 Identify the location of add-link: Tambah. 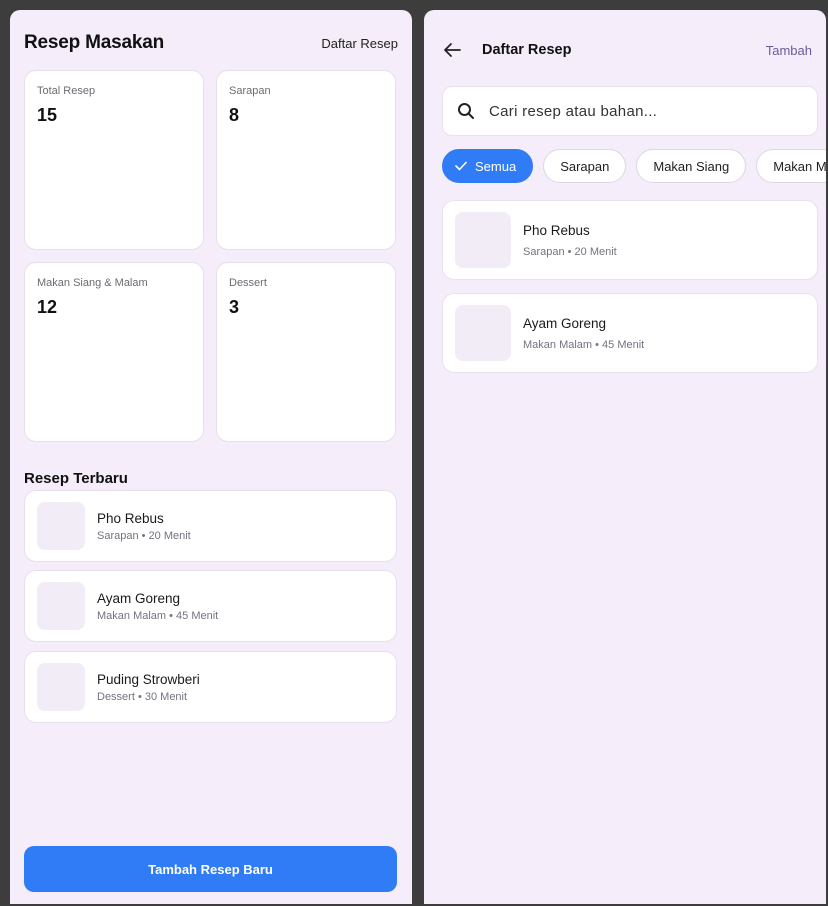
(789, 50).